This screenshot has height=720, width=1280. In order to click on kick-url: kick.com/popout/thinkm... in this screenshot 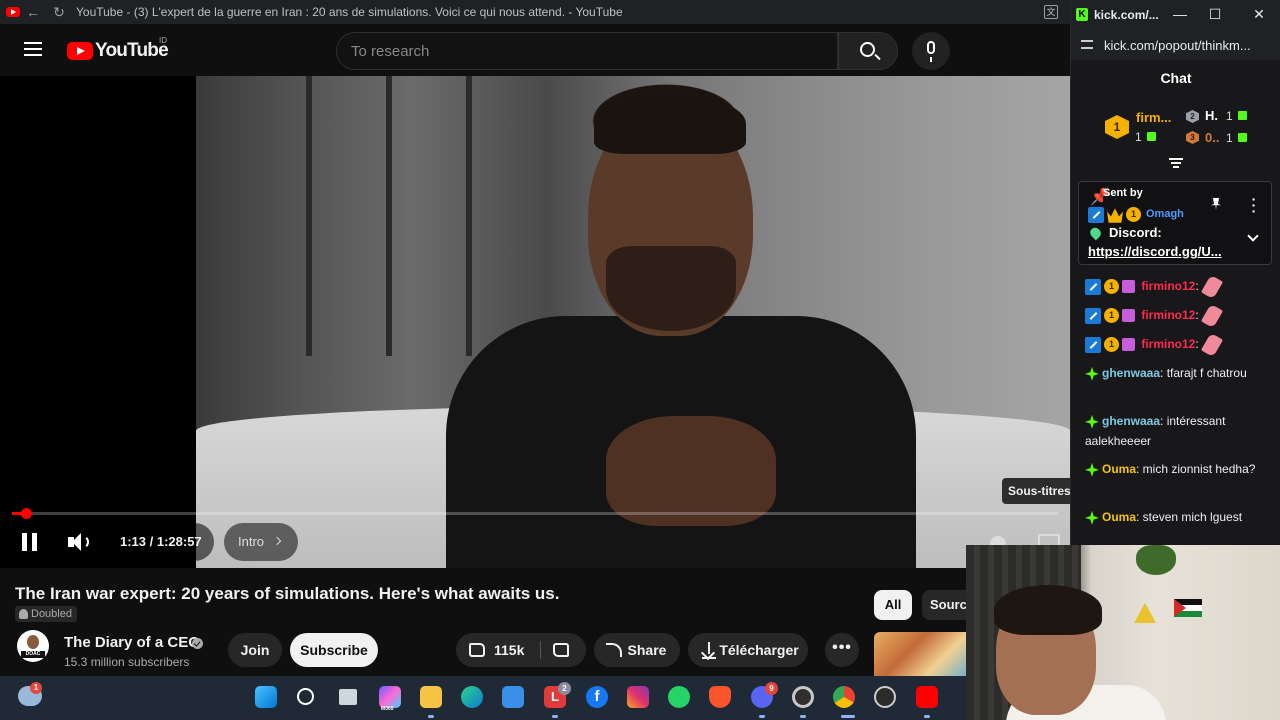, I will do `click(1177, 45)`.